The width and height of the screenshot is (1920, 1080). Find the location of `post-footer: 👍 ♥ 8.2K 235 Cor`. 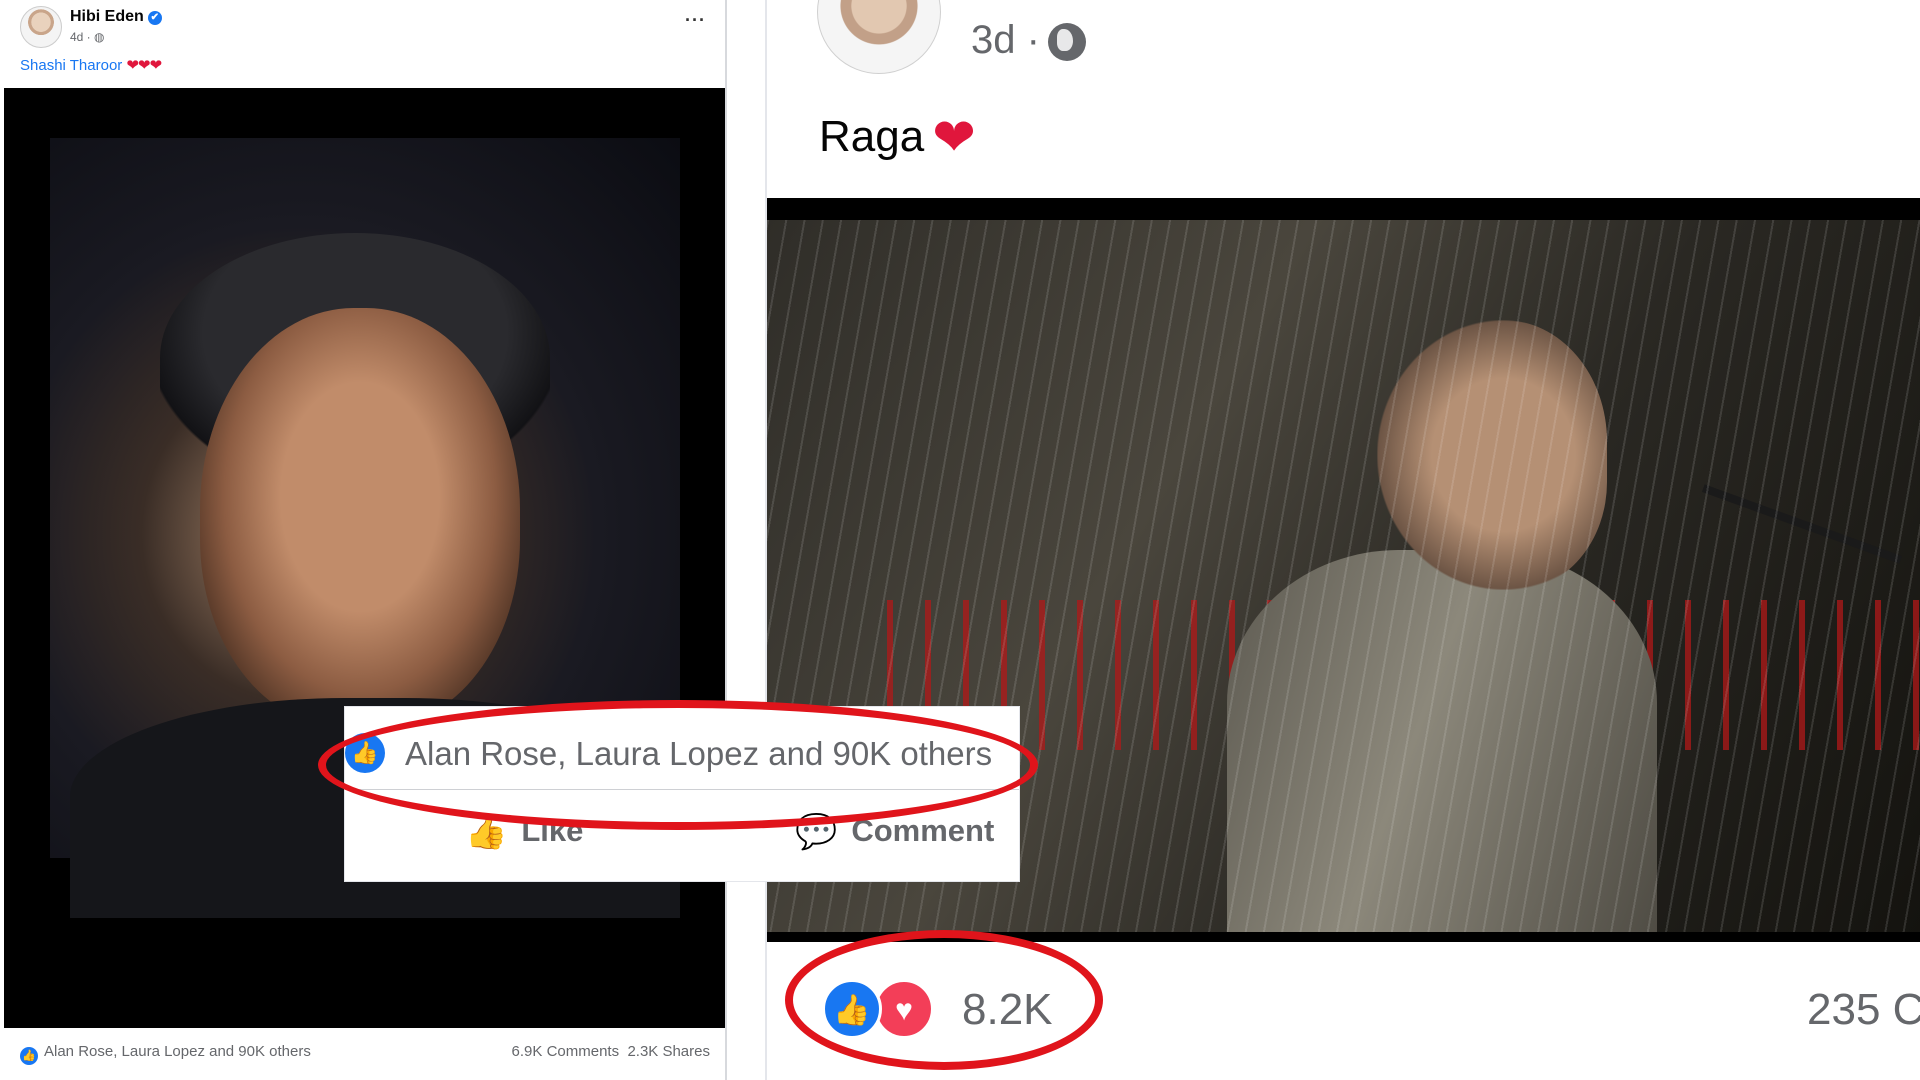

post-footer: 👍 ♥ 8.2K 235 Cor is located at coordinates (1371, 1010).